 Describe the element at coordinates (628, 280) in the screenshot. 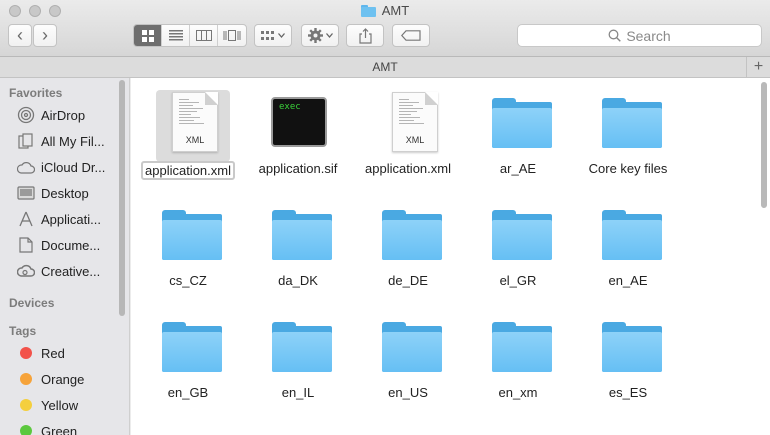

I see `file-label-container: en_AE` at that location.